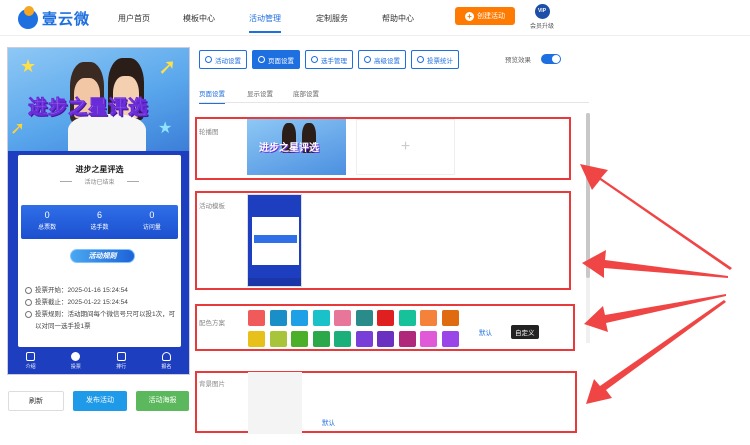  Describe the element at coordinates (281, 61) in the screenshot. I see `button-label: 页面设置` at that location.